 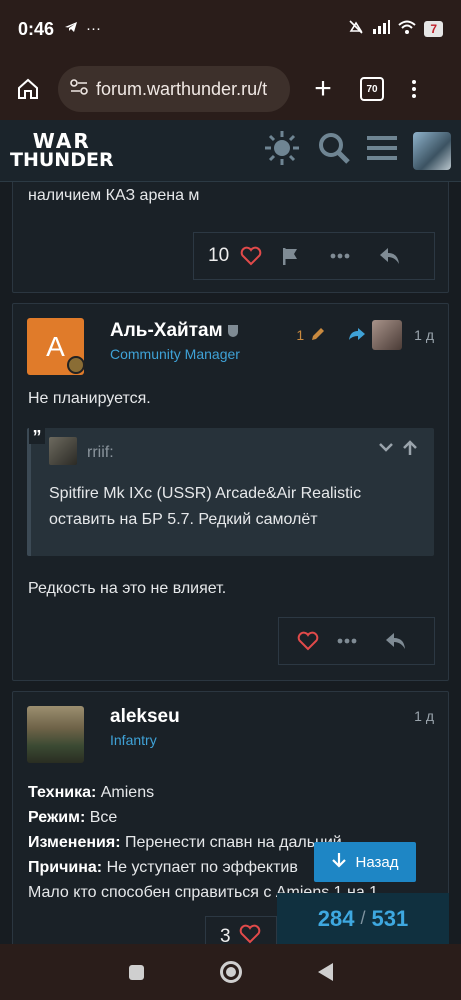 What do you see at coordinates (136, 972) in the screenshot?
I see `recents-icon` at bounding box center [136, 972].